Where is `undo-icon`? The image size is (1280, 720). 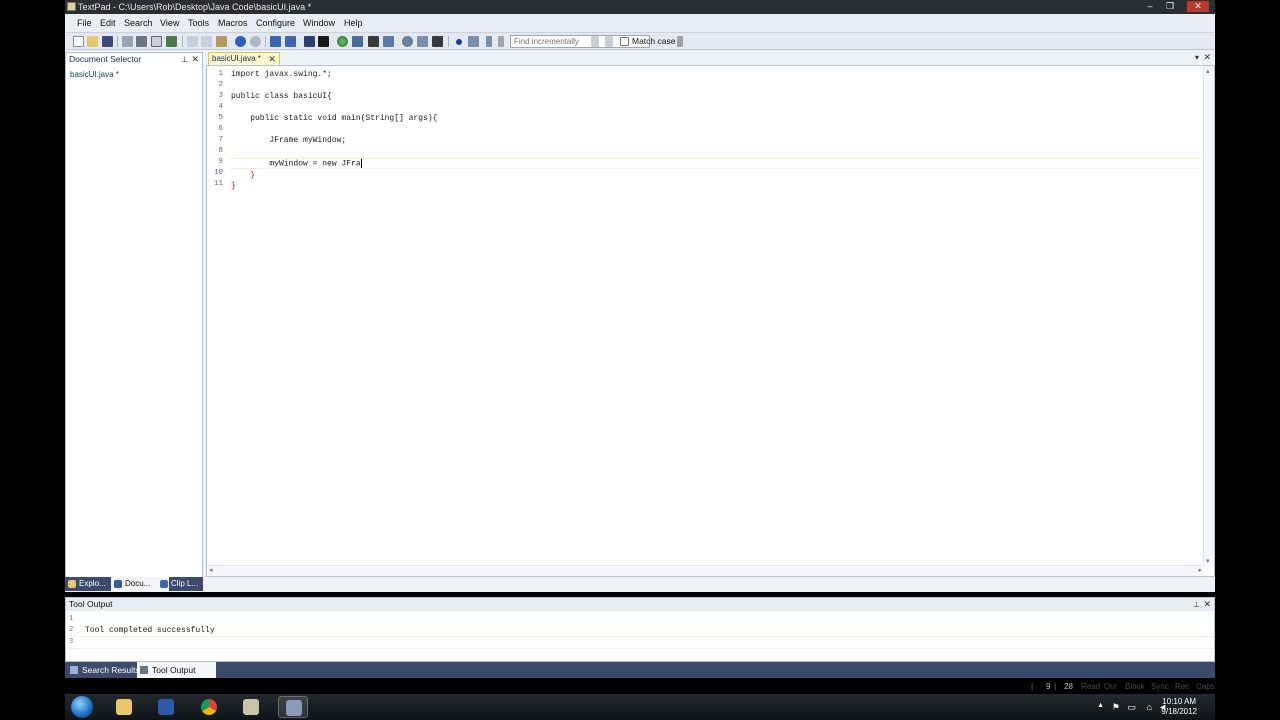 undo-icon is located at coordinates (240, 41).